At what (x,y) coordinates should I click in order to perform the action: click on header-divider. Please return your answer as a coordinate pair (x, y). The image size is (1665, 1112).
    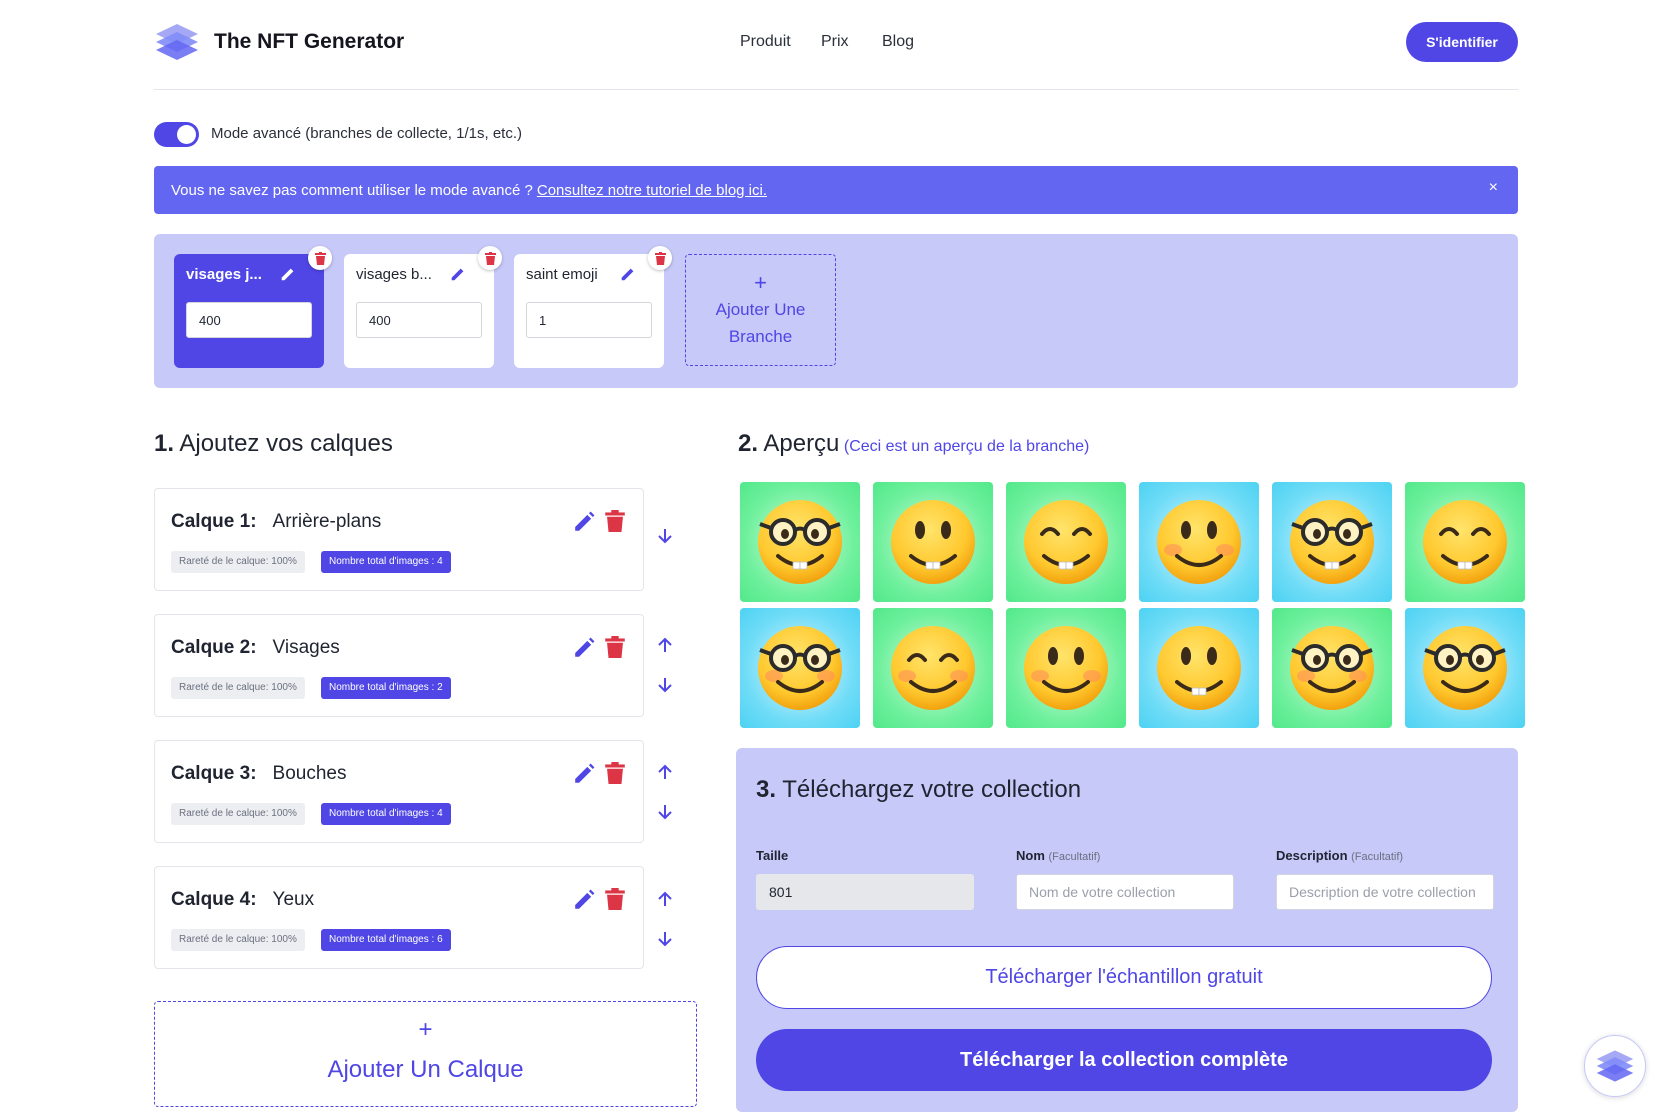
    Looking at the image, I should click on (836, 89).